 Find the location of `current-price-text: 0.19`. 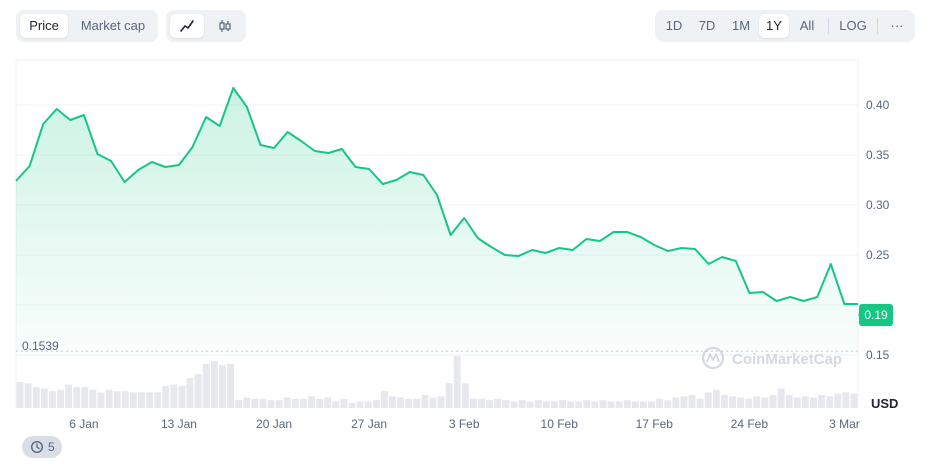

current-price-text: 0.19 is located at coordinates (876, 315).